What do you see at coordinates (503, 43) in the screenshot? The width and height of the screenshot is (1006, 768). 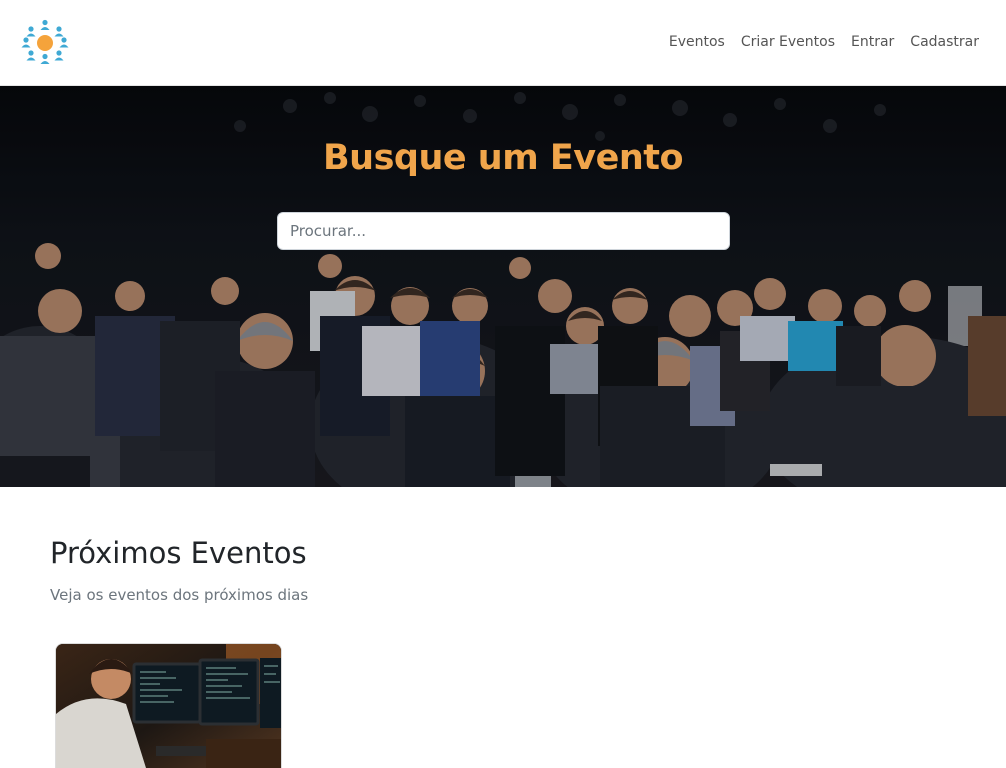 I see `navbar: Eventos Criar Eventos Entrar Cadastrar` at bounding box center [503, 43].